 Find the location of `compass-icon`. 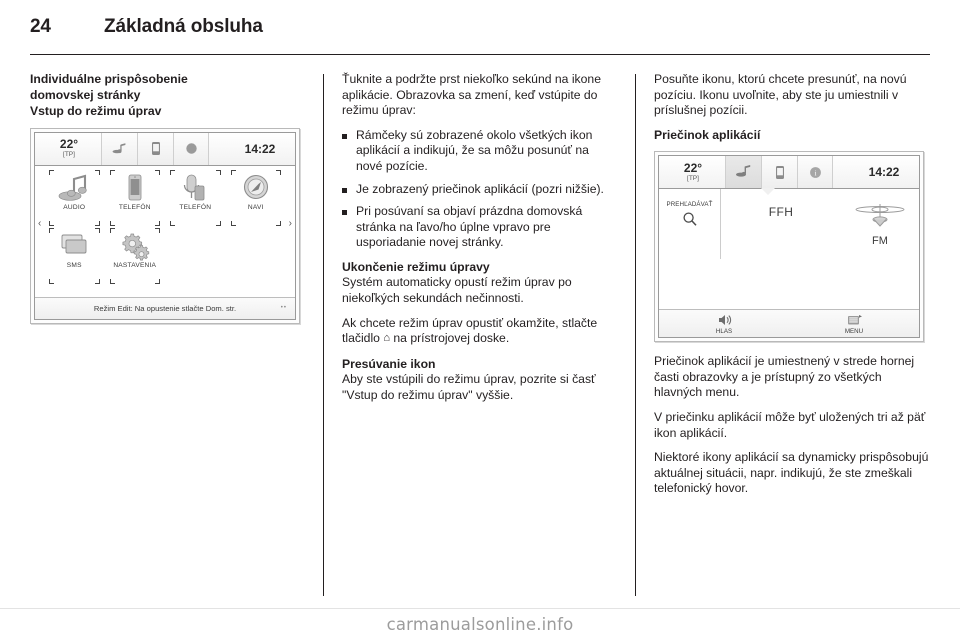

compass-icon is located at coordinates (255, 186).